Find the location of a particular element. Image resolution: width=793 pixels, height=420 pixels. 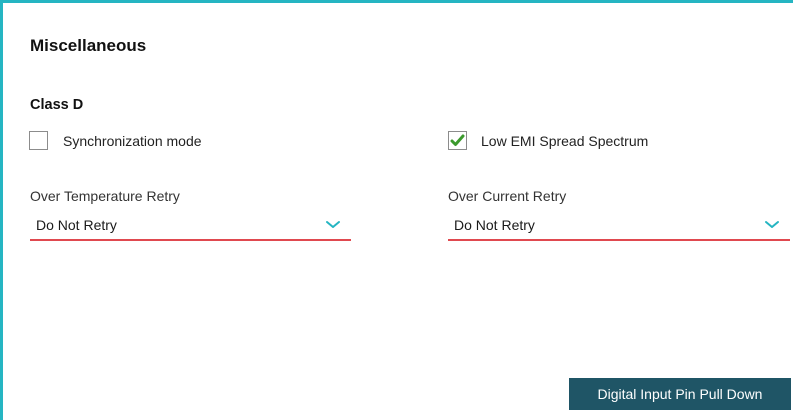

checkbox-label: Low EMI Spread Spectrum is located at coordinates (565, 140).